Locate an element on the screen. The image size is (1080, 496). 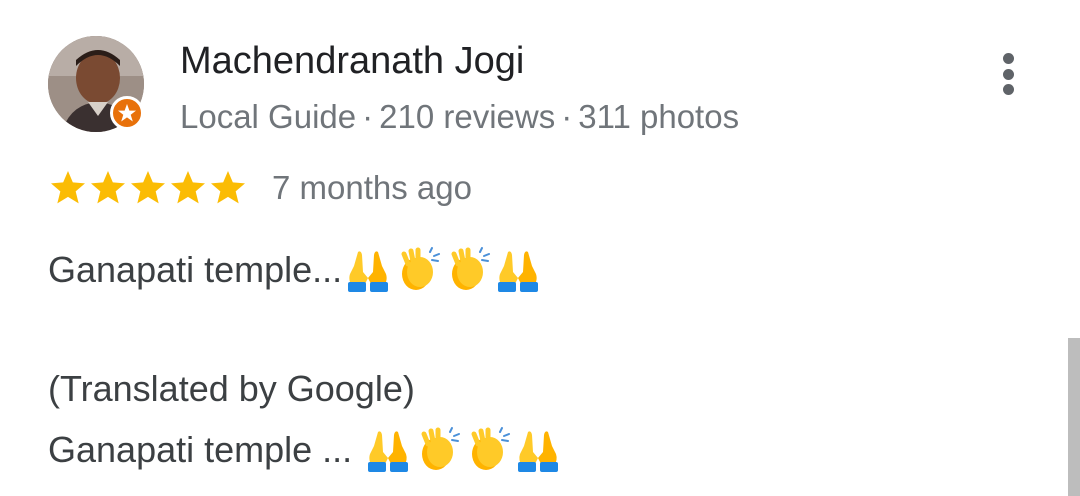
review-date: 7 months ago is located at coordinates (372, 187).